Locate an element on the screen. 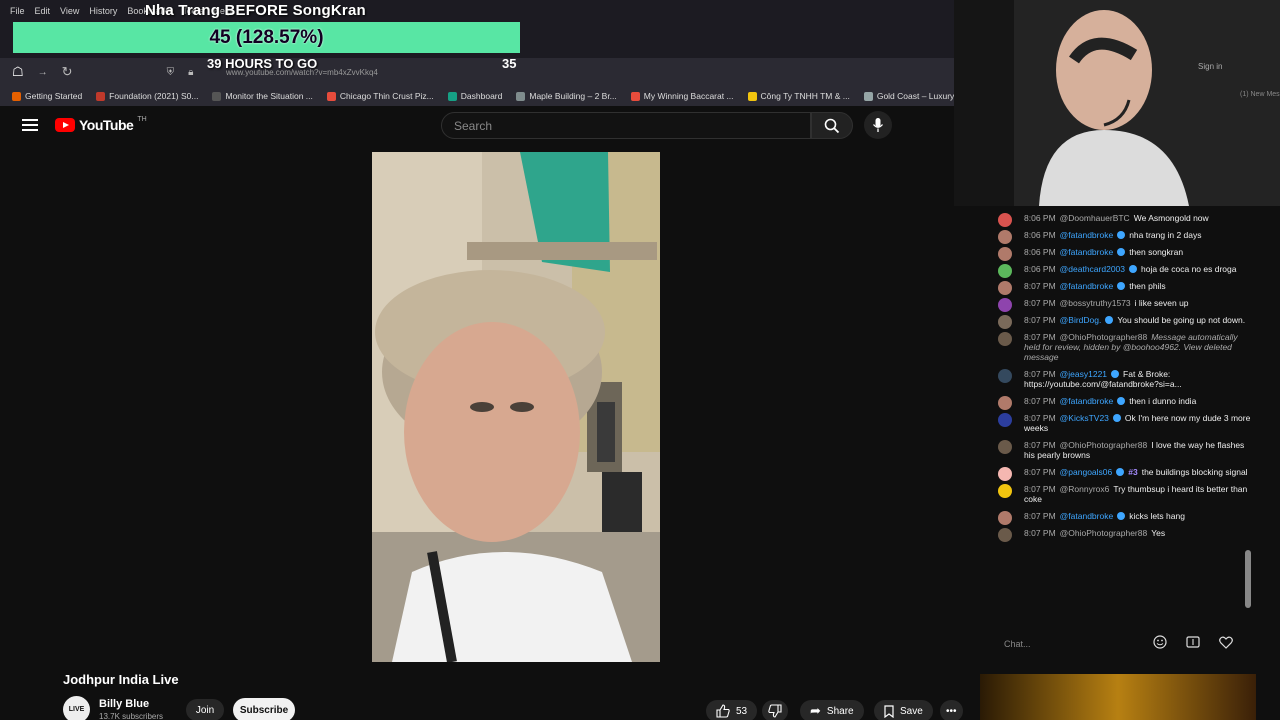  chat-text: kicks lets hang is located at coordinates (1157, 516).